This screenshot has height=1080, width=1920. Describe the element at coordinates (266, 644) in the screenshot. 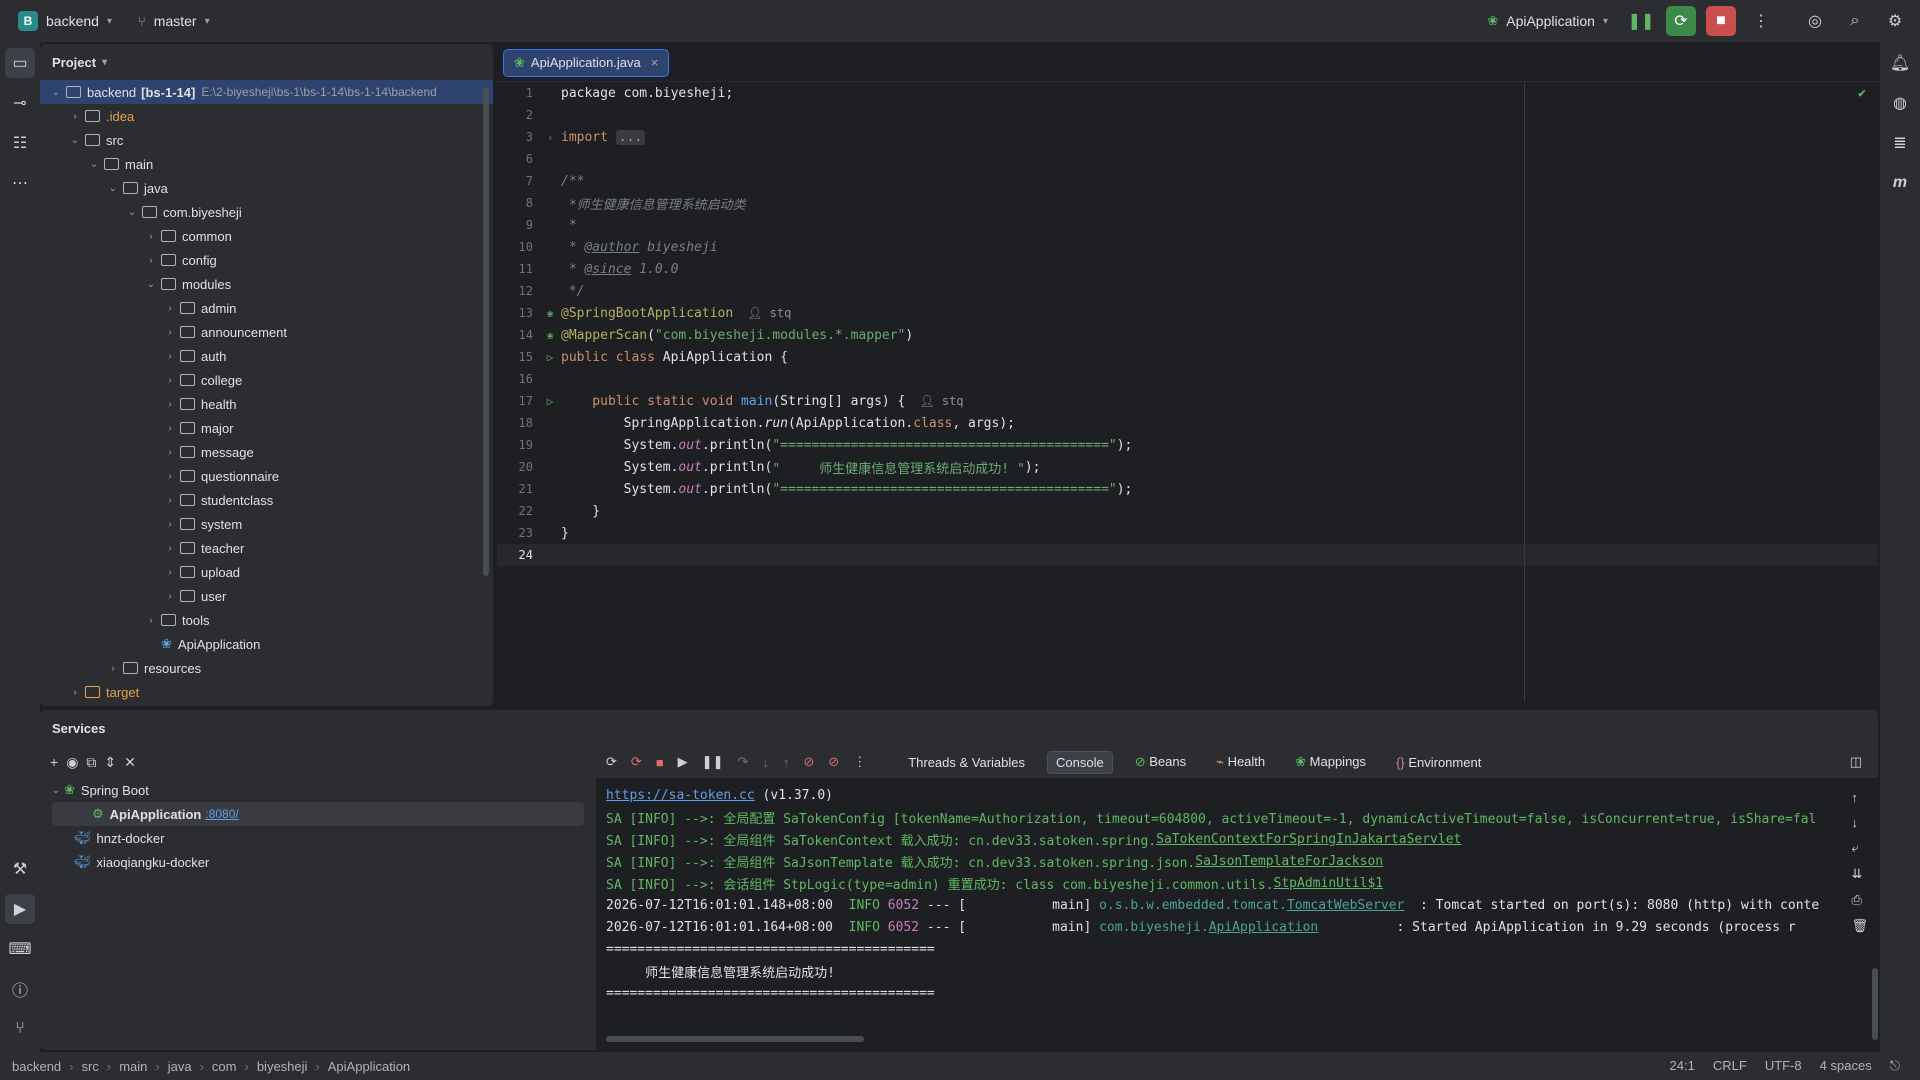

I see `tree-item: ❀ ApiApplication` at that location.